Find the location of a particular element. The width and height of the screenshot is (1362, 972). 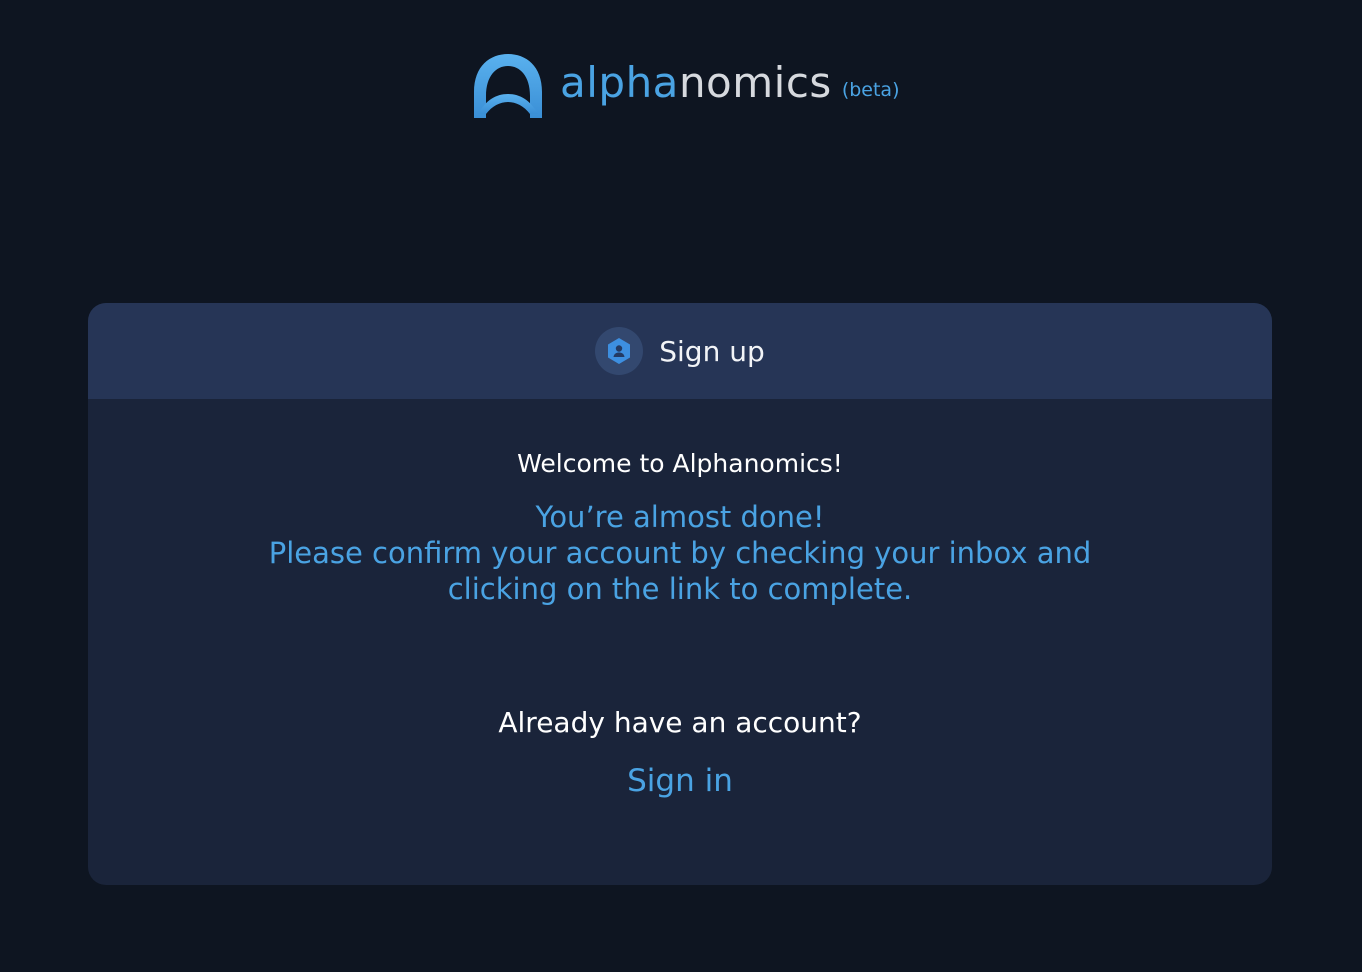

card-header: Sign up is located at coordinates (680, 351).